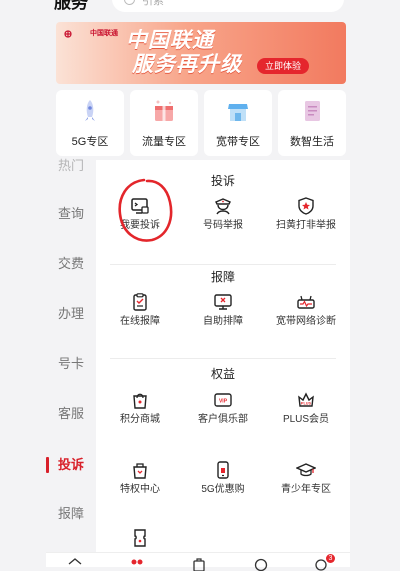 This screenshot has height=571, width=400. Describe the element at coordinates (306, 408) in the screenshot. I see `item-plus-member: PLUS PLUS会员` at that location.